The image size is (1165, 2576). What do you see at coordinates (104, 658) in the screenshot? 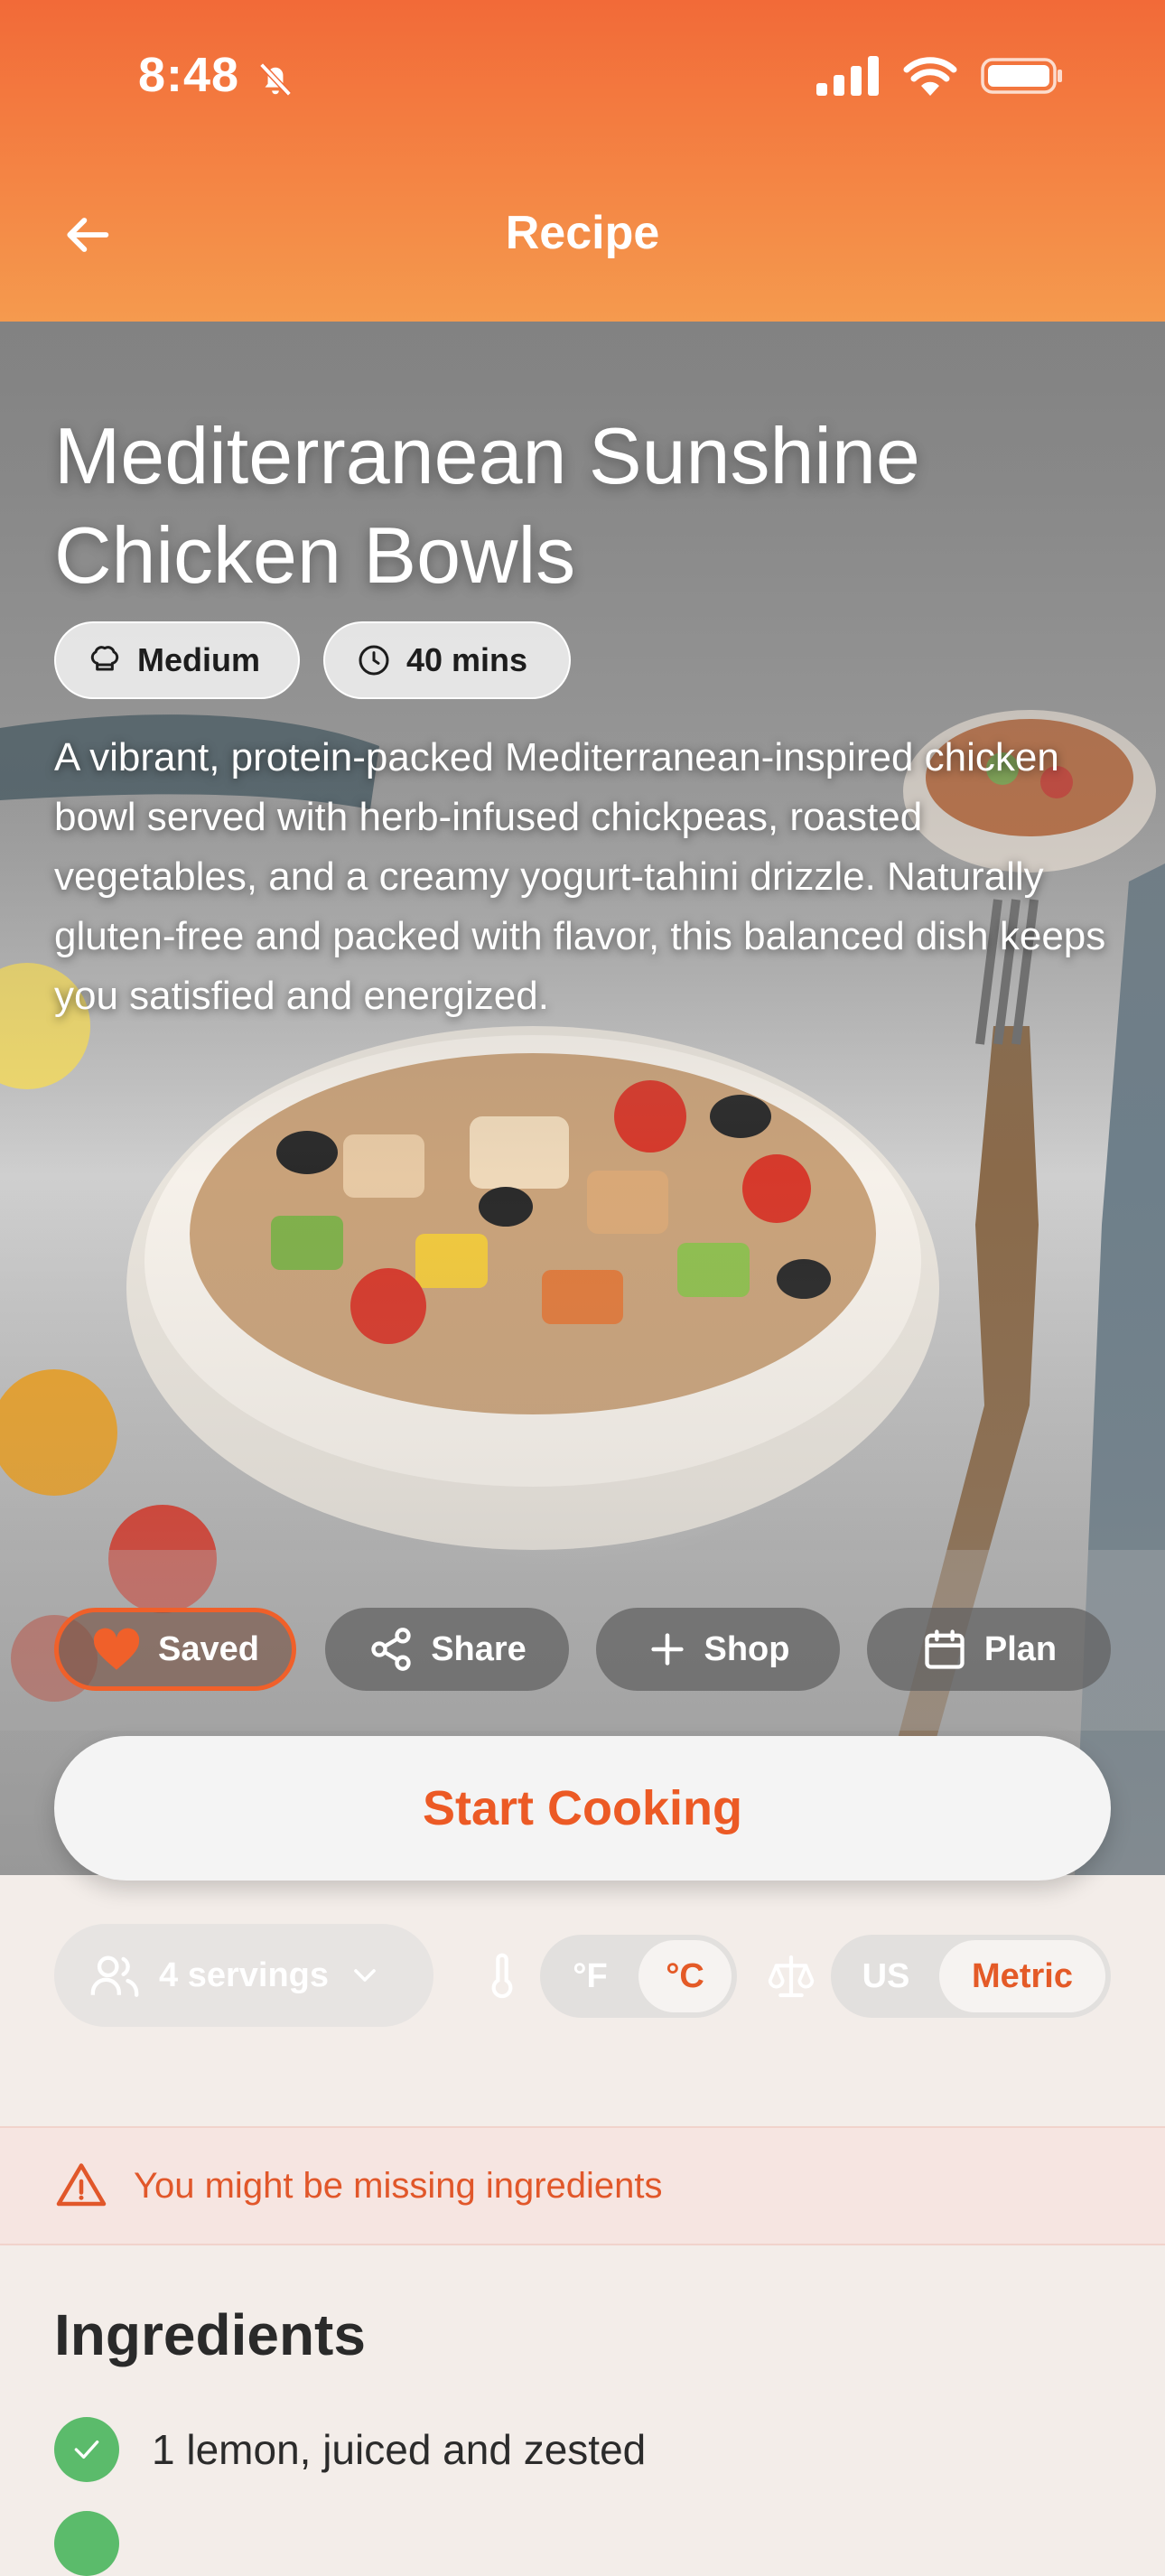
I see `chef-hat-icon` at bounding box center [104, 658].